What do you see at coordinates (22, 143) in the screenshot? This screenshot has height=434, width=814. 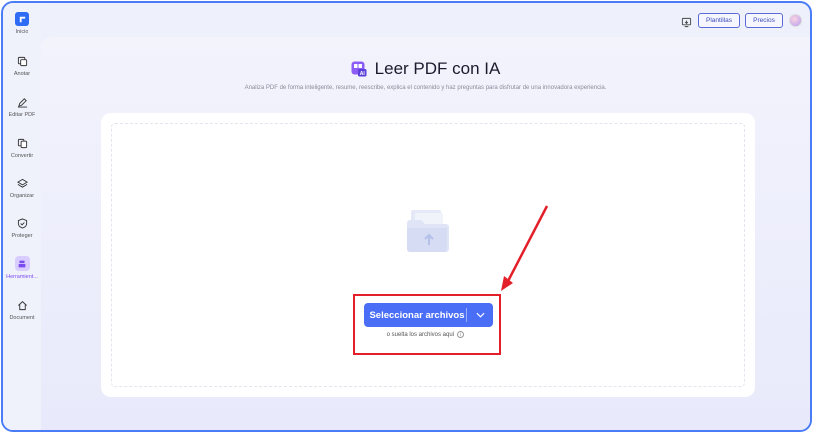 I see `convert-icon` at bounding box center [22, 143].